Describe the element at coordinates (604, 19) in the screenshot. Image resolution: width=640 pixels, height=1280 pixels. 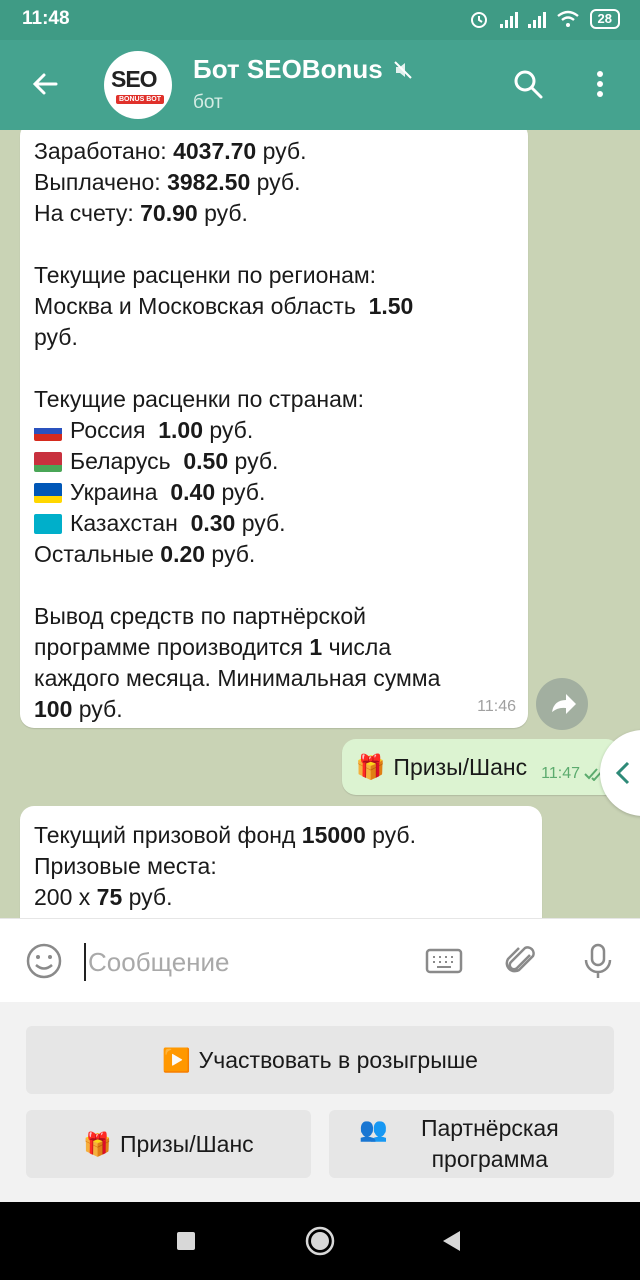
I see `battery-indicator: 28` at that location.